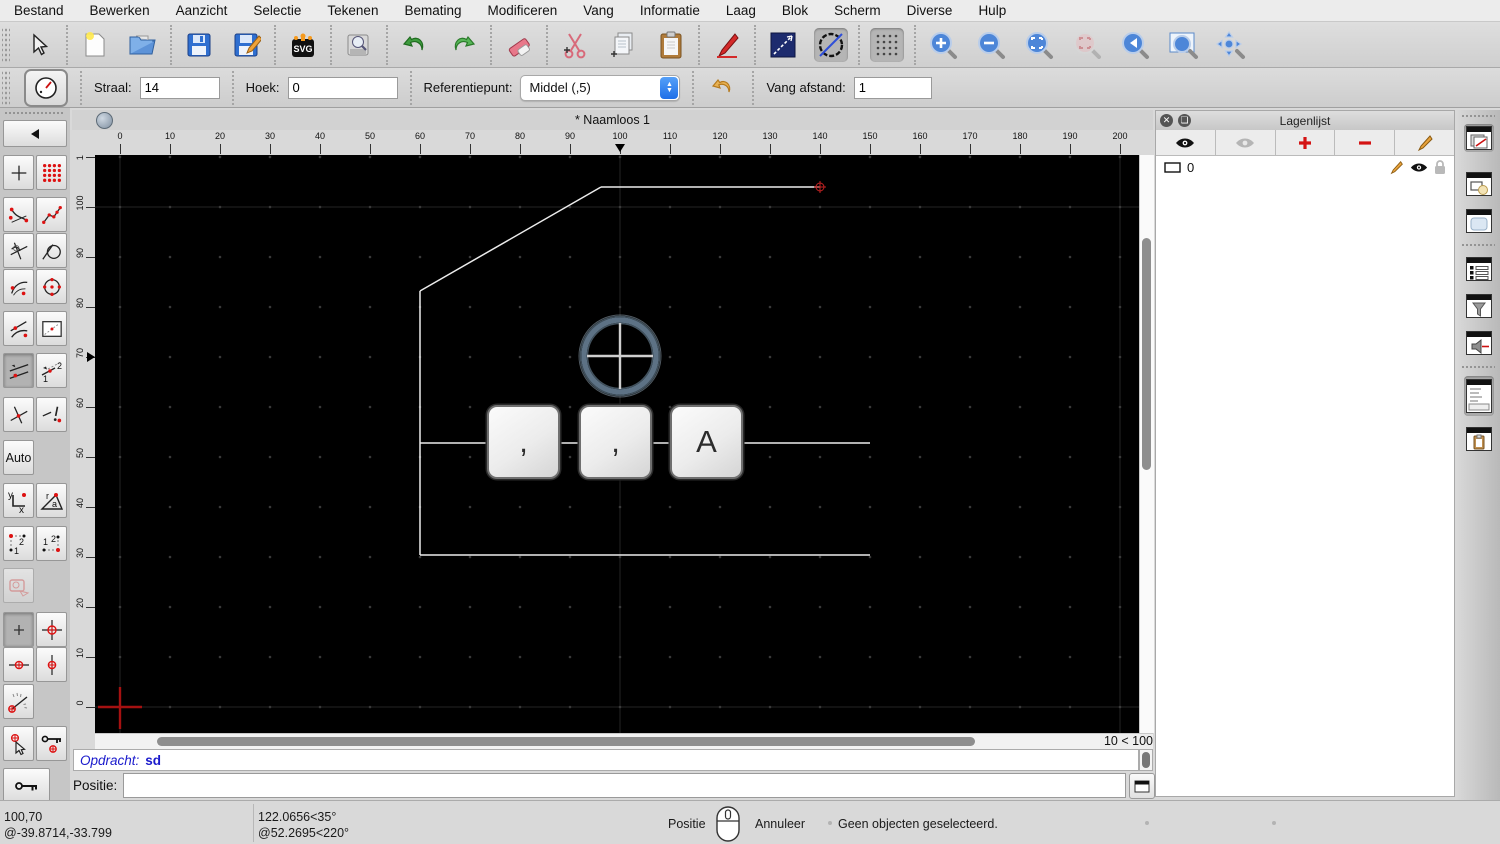 The image size is (1500, 844). What do you see at coordinates (51, 743) in the screenshot?
I see `tool-key-snap` at bounding box center [51, 743].